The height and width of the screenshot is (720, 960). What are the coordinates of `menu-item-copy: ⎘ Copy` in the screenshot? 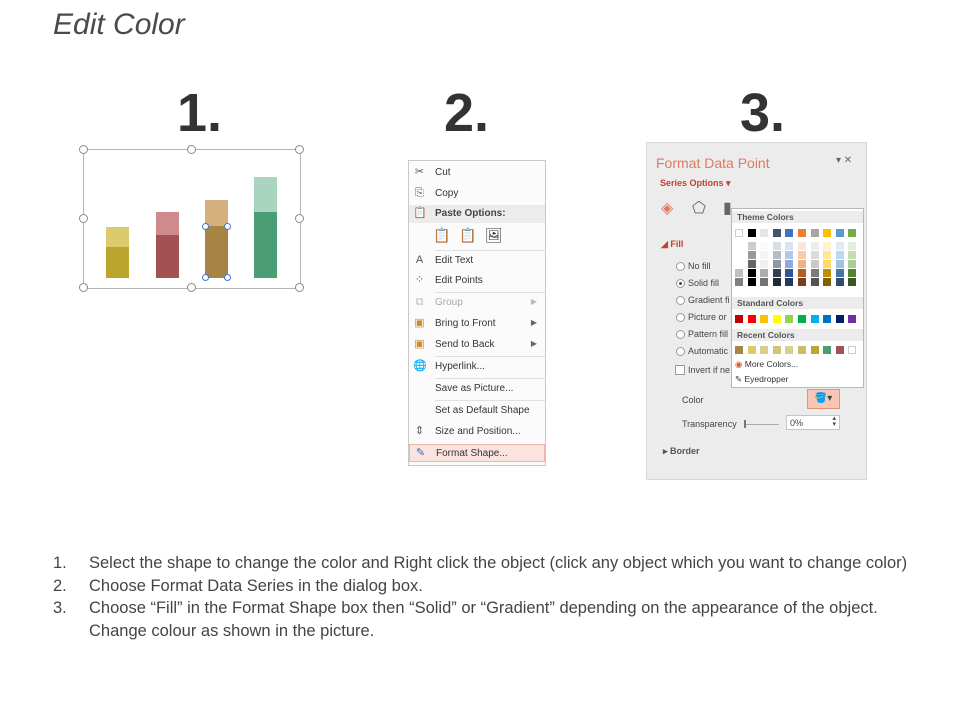 It's located at (477, 194).